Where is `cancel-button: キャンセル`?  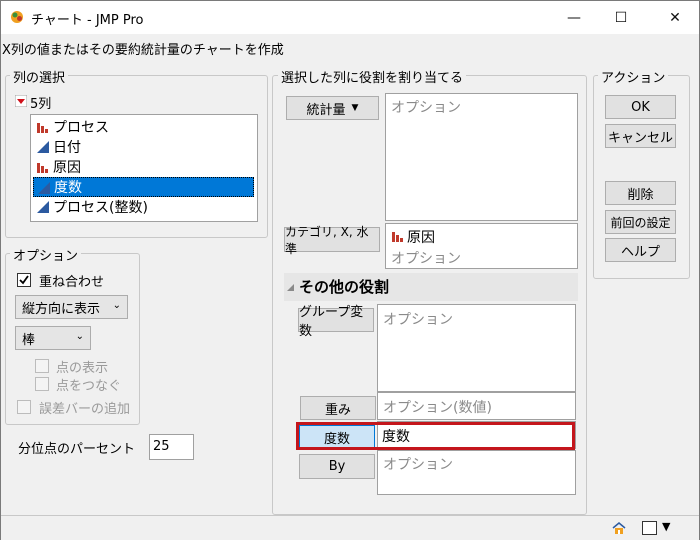
cancel-button: キャンセル is located at coordinates (640, 136).